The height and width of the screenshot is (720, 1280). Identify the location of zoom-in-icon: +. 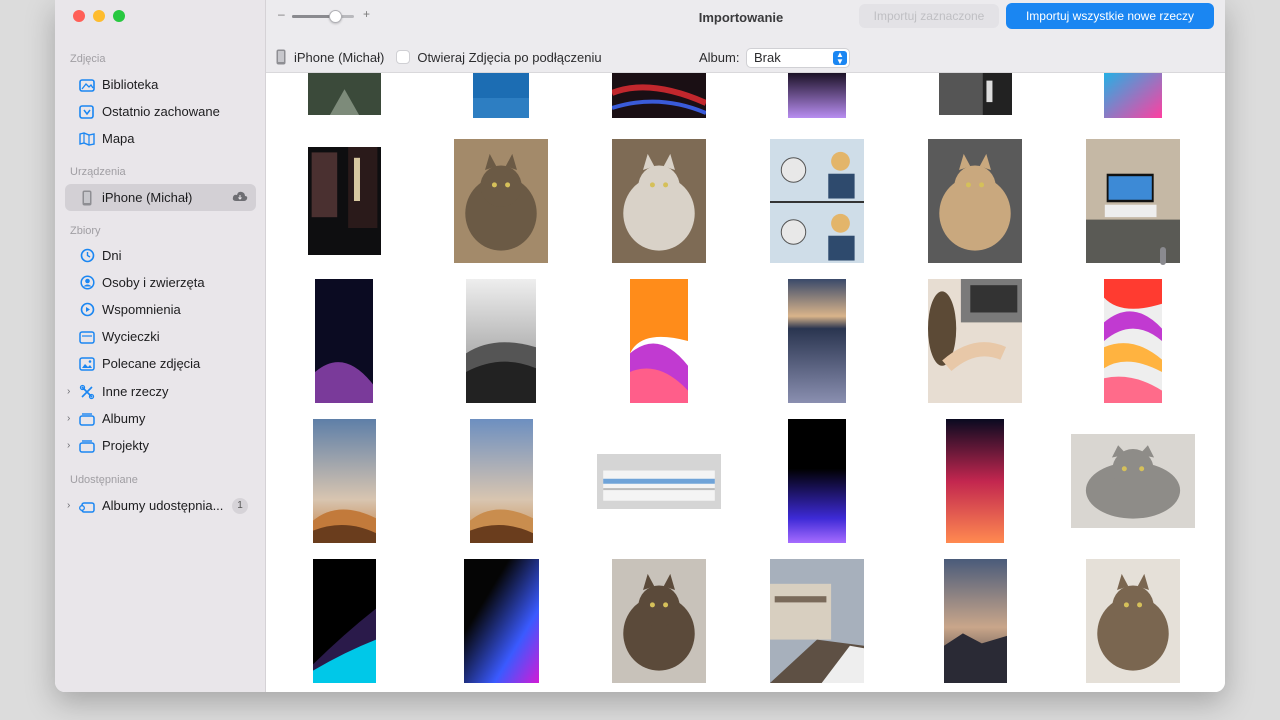
(366, 14).